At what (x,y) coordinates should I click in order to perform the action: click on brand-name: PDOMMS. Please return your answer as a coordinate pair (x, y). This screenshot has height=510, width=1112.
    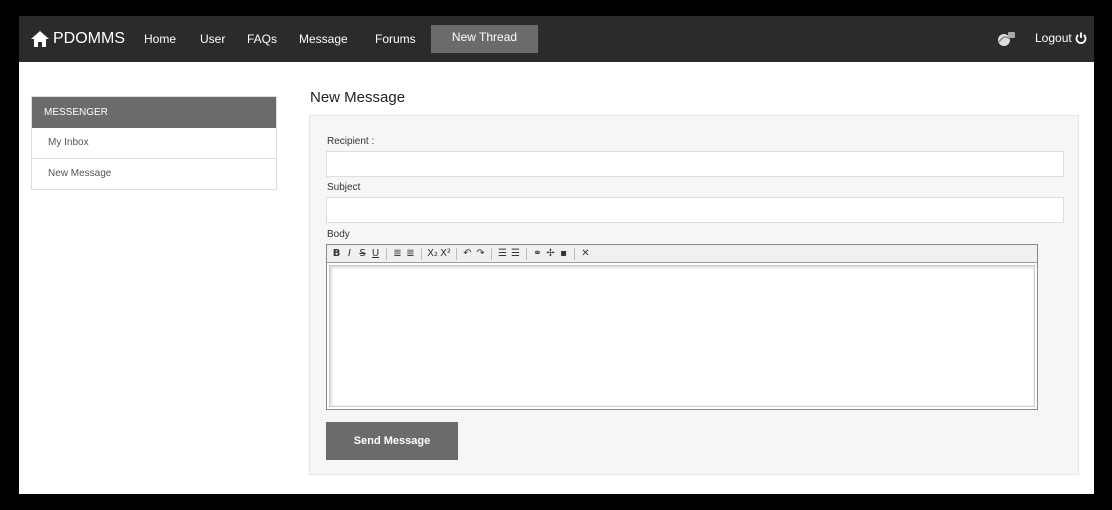
    Looking at the image, I should click on (89, 38).